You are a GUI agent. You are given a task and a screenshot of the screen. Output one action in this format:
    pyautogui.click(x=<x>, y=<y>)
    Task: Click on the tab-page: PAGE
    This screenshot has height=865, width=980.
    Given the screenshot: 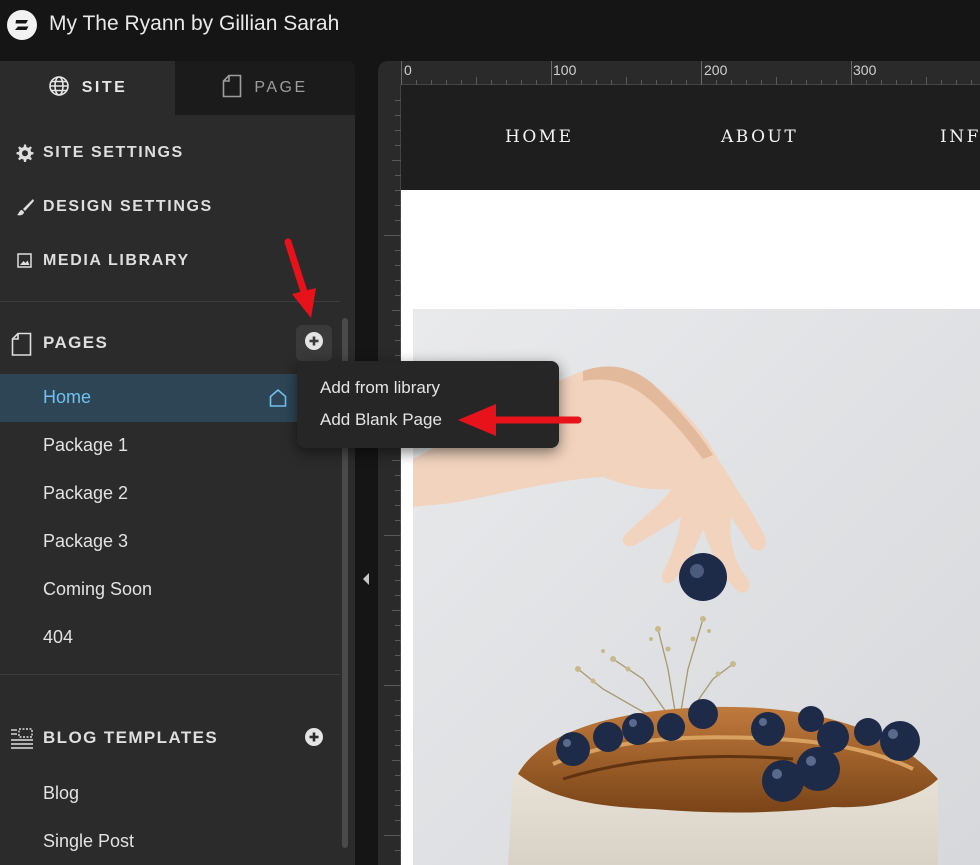 What is the action you would take?
    pyautogui.click(x=265, y=88)
    